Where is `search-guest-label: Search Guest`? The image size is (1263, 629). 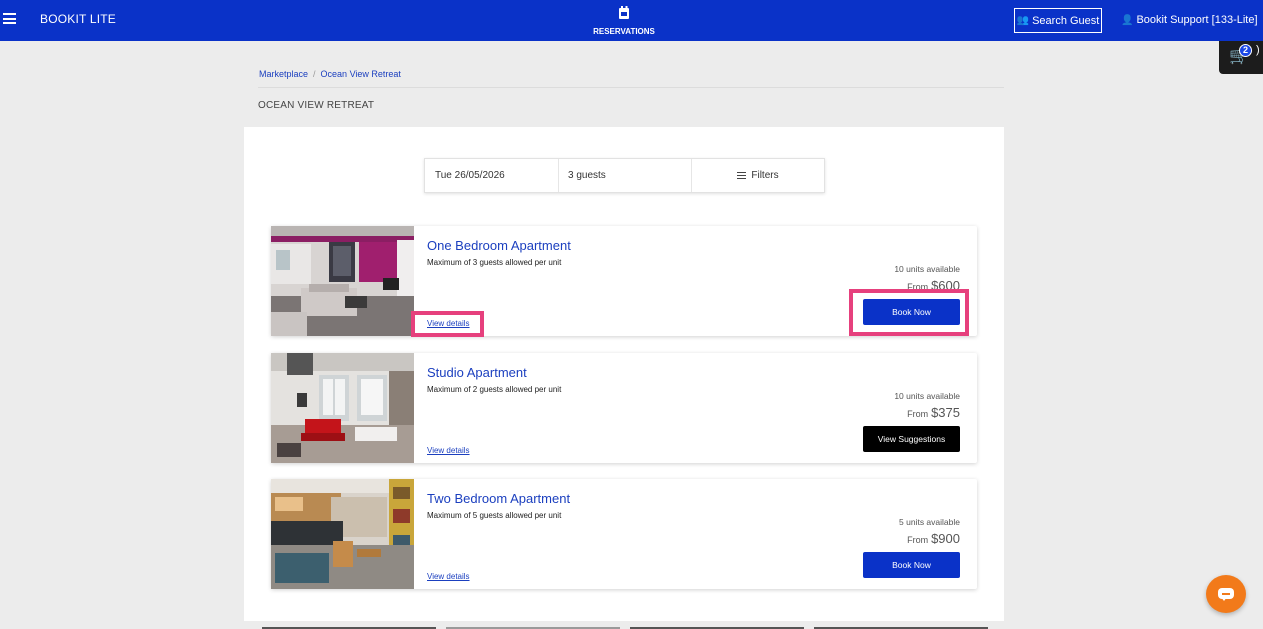
search-guest-label: Search Guest is located at coordinates (1066, 20).